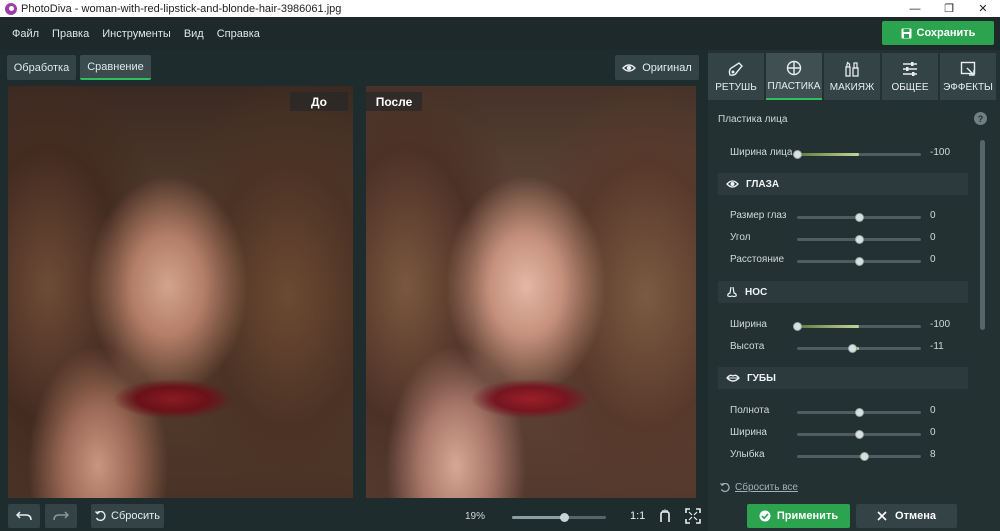 Image resolution: width=1000 pixels, height=531 pixels. Describe the element at coordinates (933, 454) in the screenshot. I see `slider-value: 8` at that location.